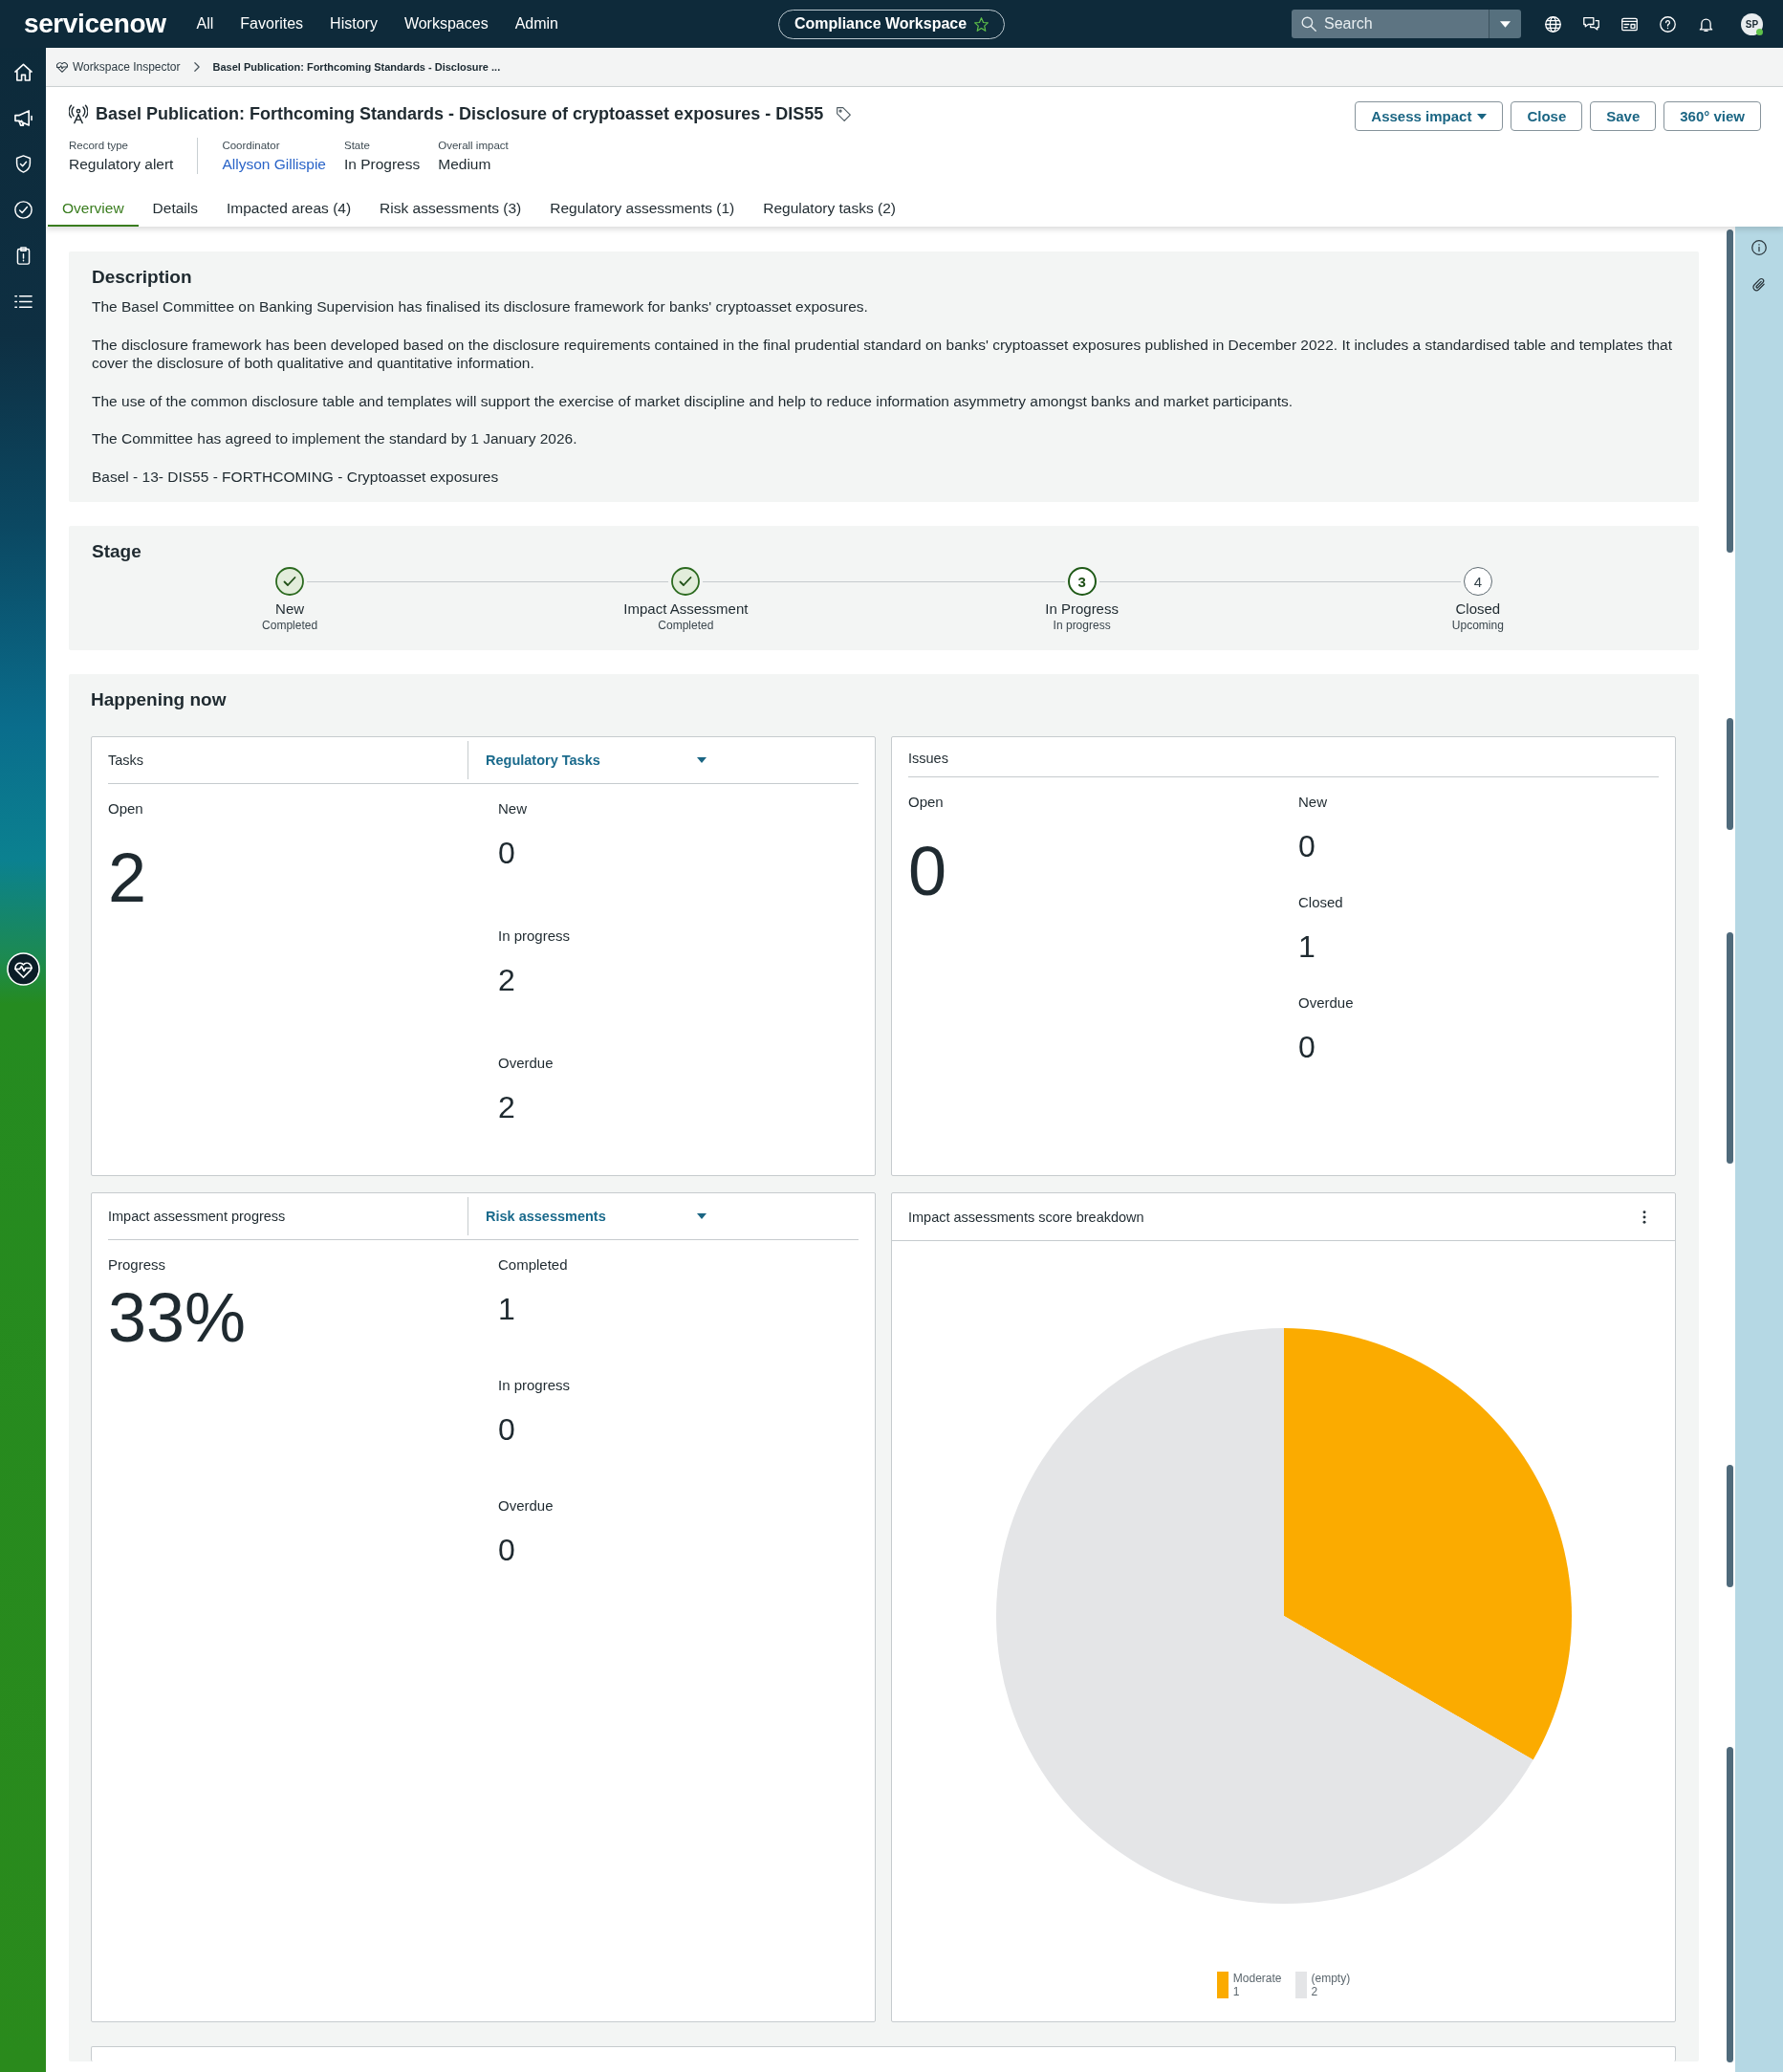 The image size is (1783, 2072). What do you see at coordinates (251, 146) in the screenshot?
I see `field-label: Coordinator` at bounding box center [251, 146].